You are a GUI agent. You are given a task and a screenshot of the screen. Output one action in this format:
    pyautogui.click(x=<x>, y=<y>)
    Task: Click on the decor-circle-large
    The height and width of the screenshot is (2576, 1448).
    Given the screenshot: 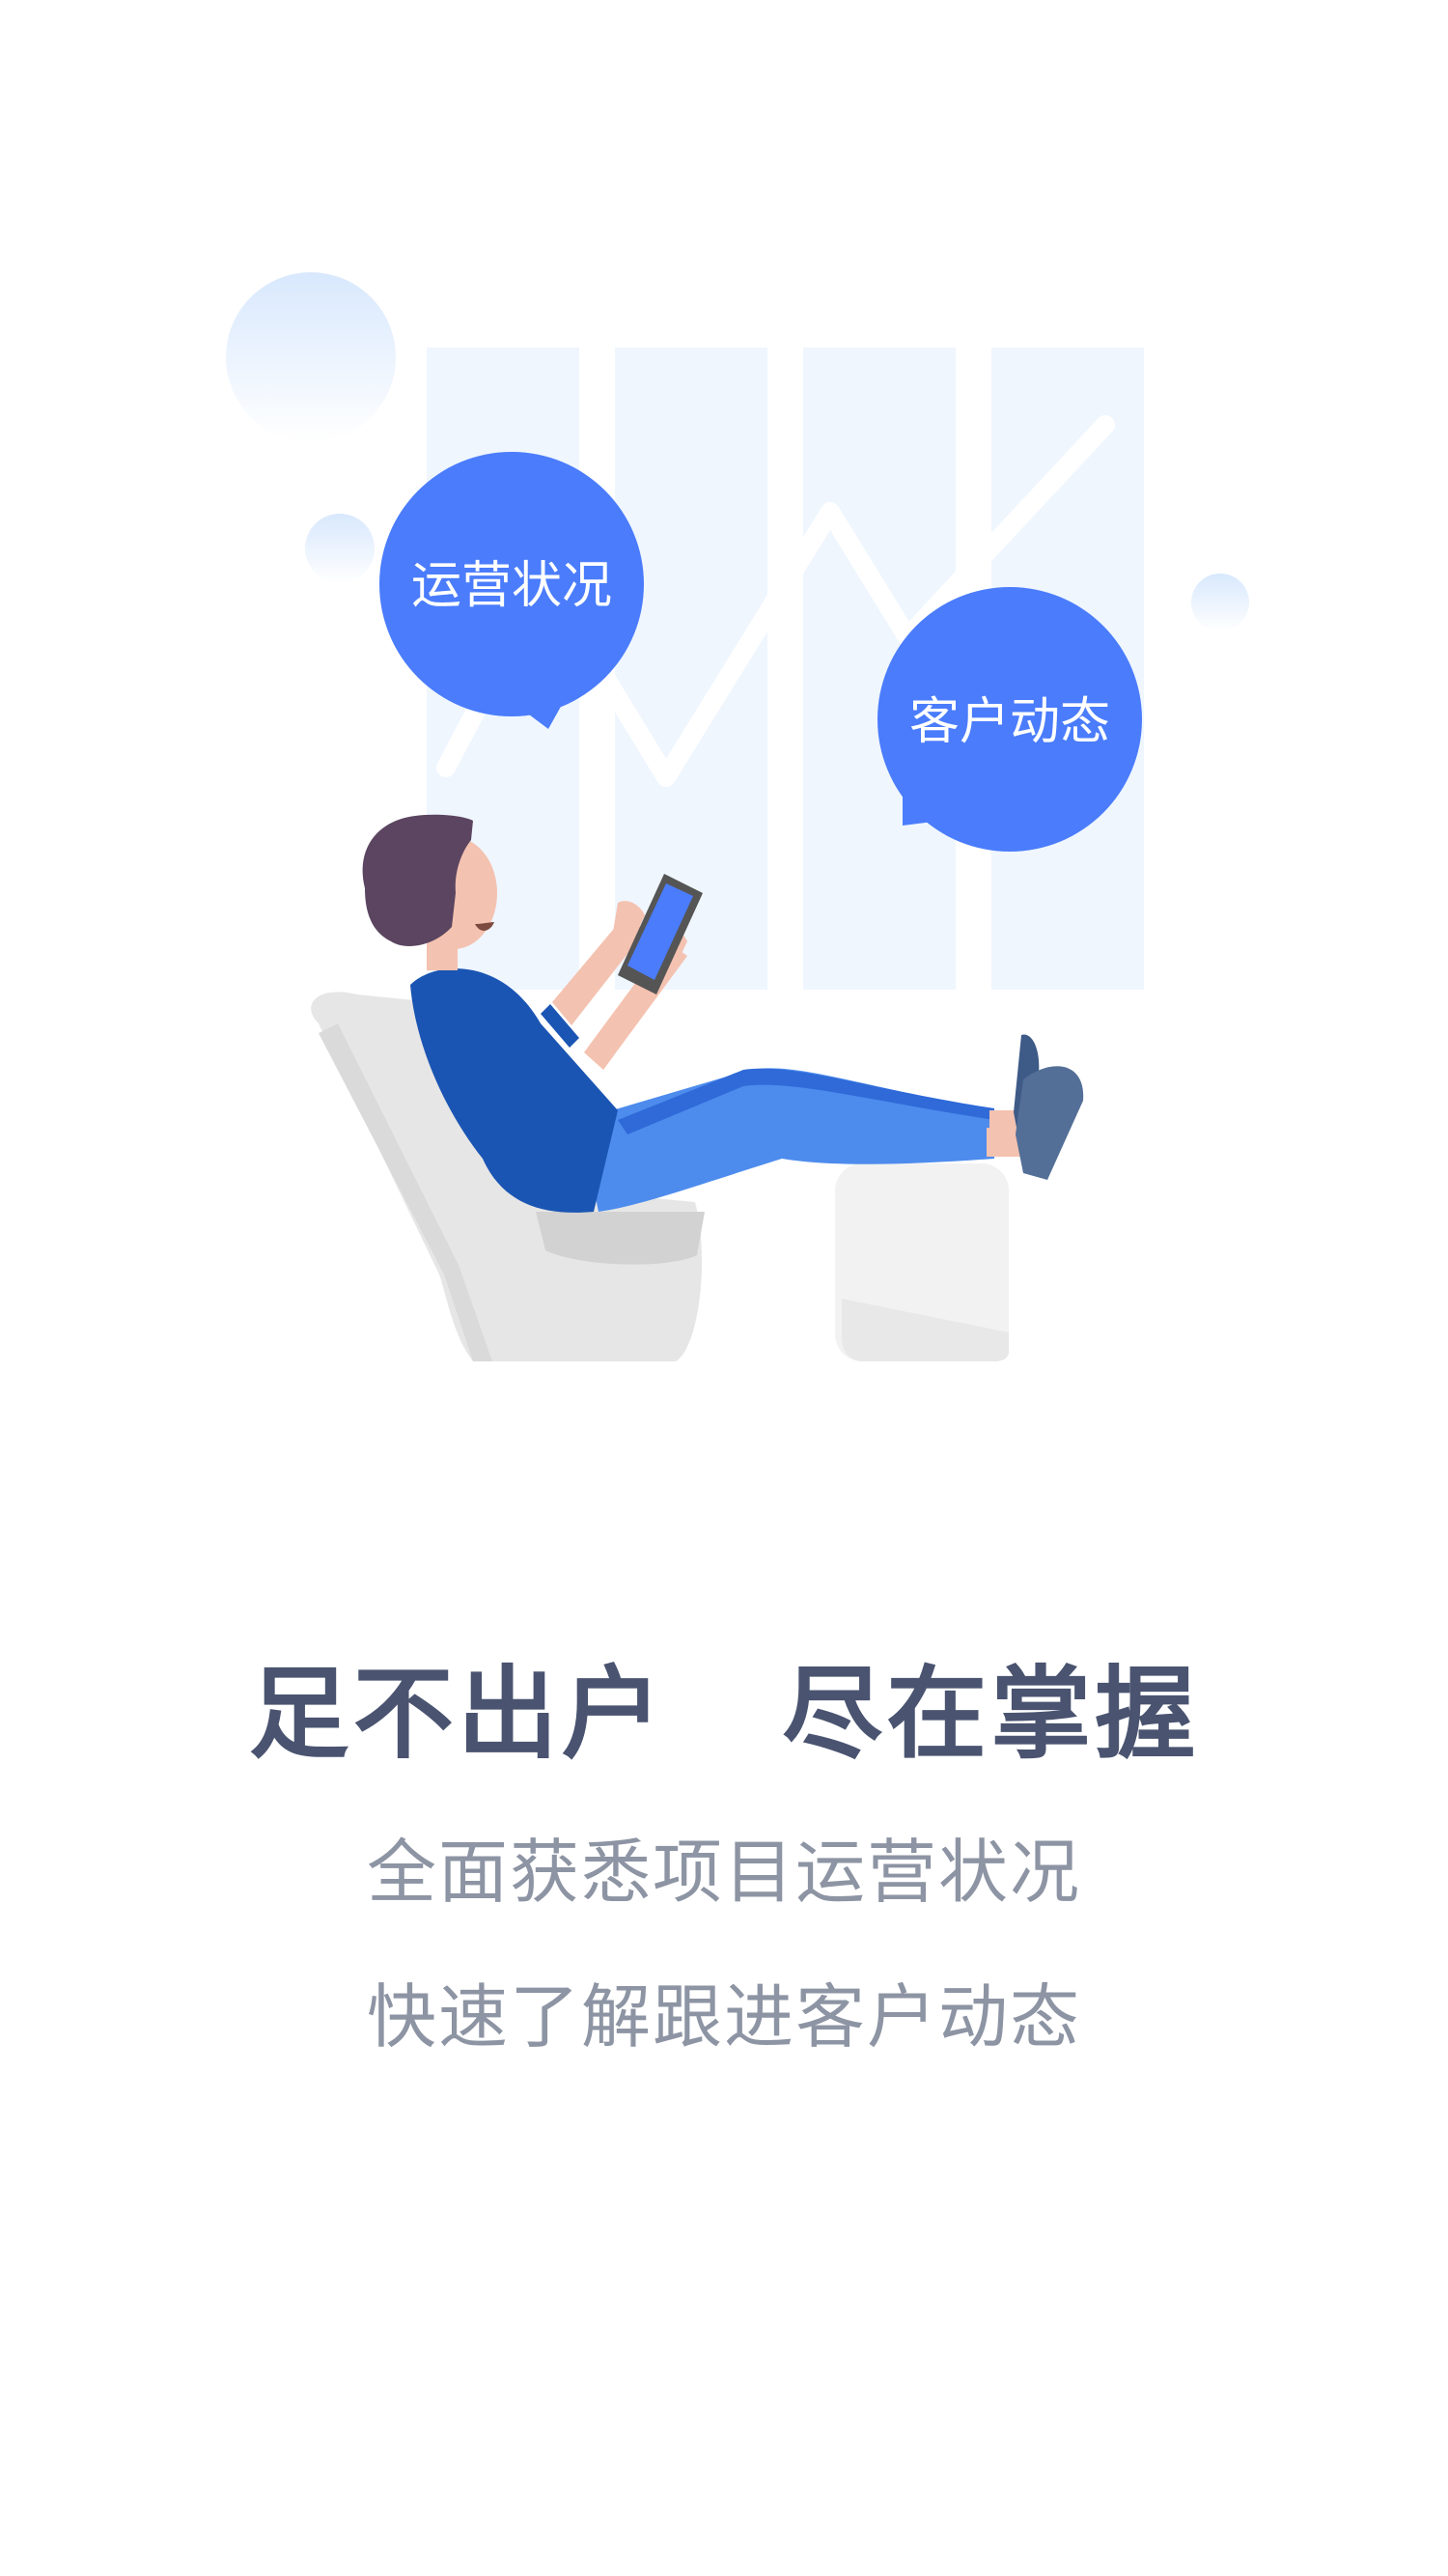 What is the action you would take?
    pyautogui.click(x=311, y=357)
    